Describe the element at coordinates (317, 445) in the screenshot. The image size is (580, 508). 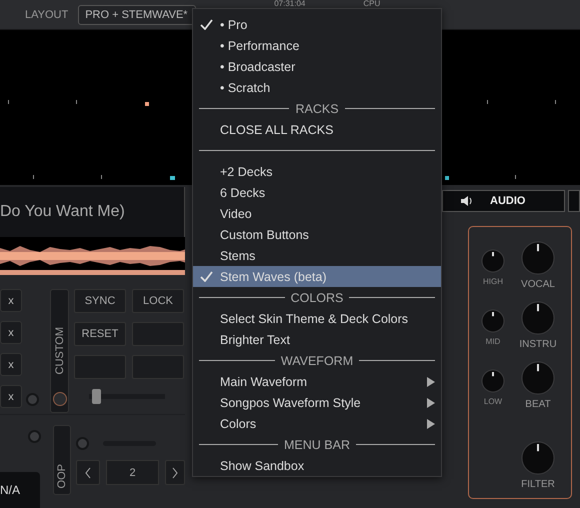
I see `section-header: MENU BAR` at that location.